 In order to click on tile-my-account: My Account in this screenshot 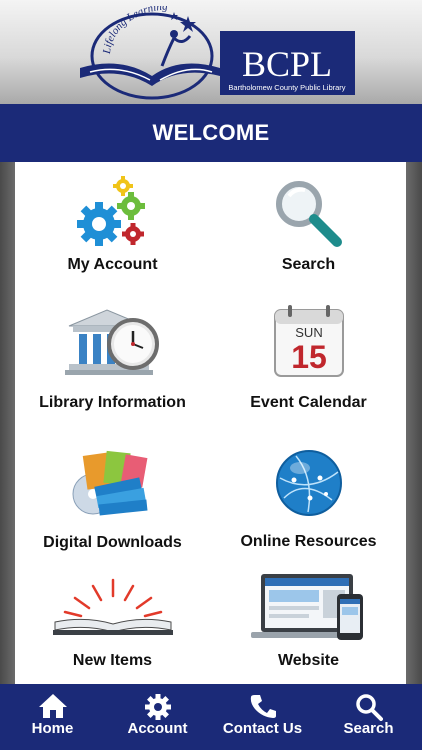, I will do `click(112, 235)`.